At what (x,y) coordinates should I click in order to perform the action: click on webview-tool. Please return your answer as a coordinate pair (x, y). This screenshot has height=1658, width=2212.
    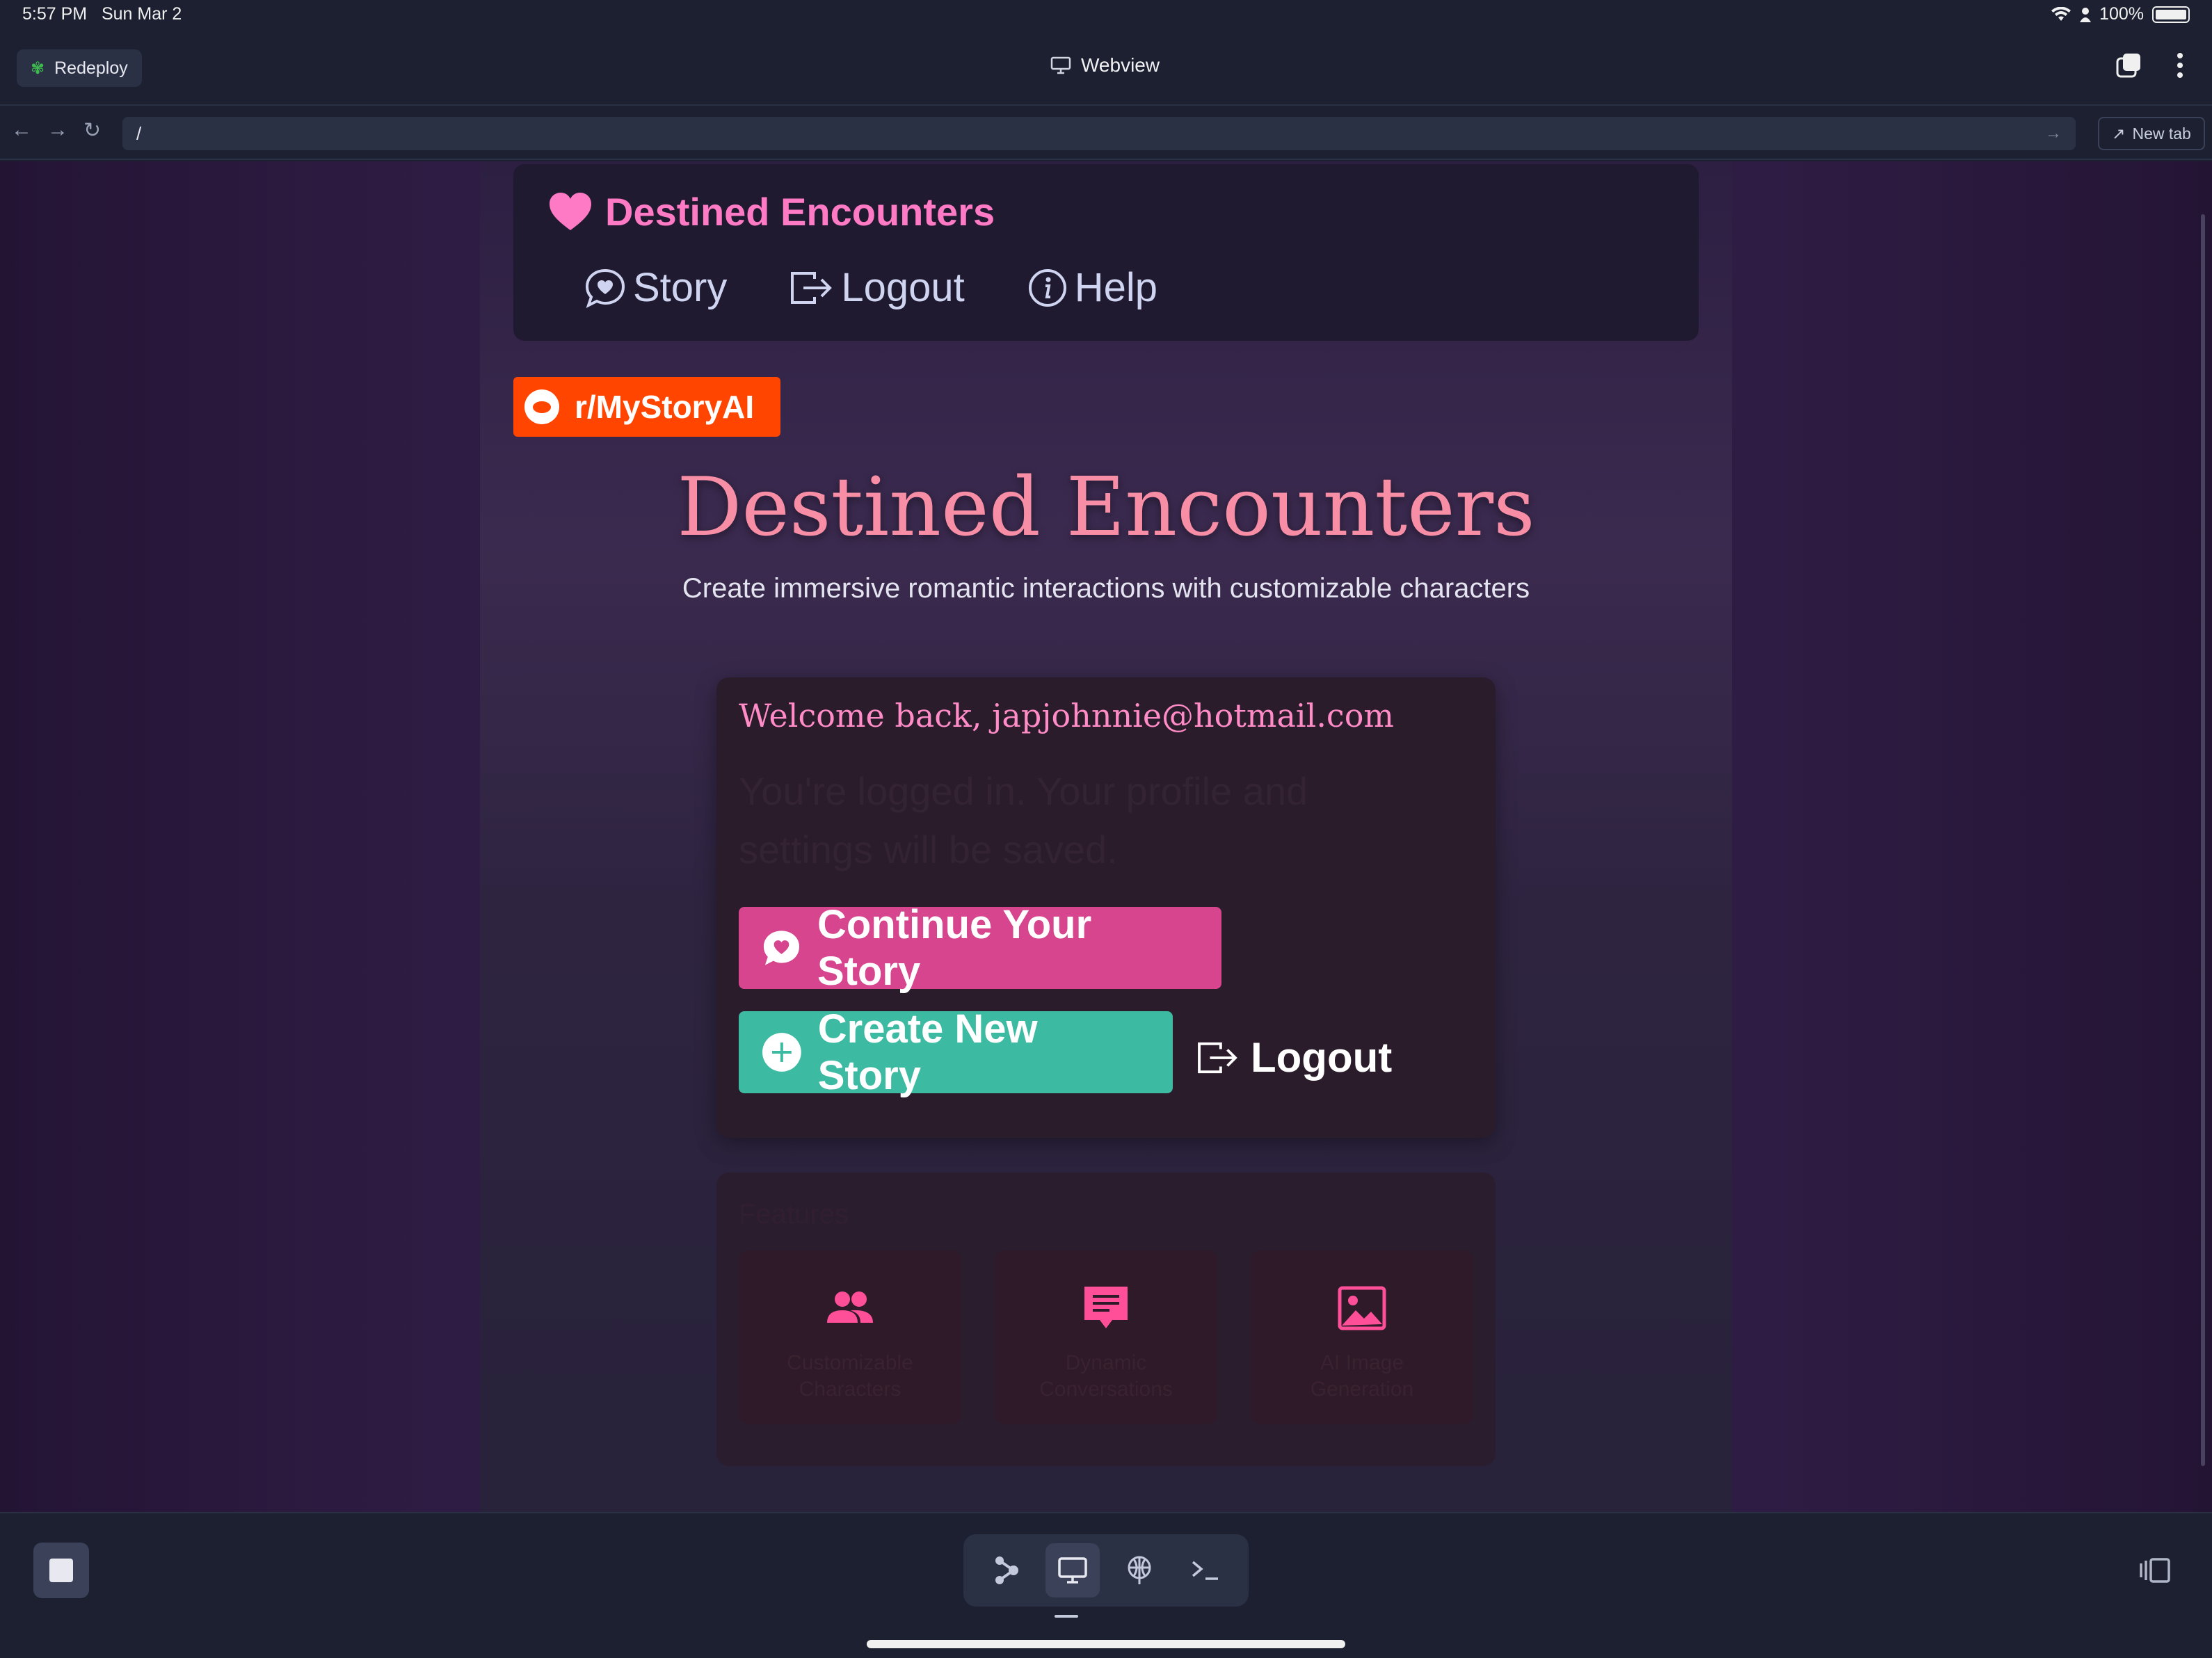
    Looking at the image, I should click on (1072, 1570).